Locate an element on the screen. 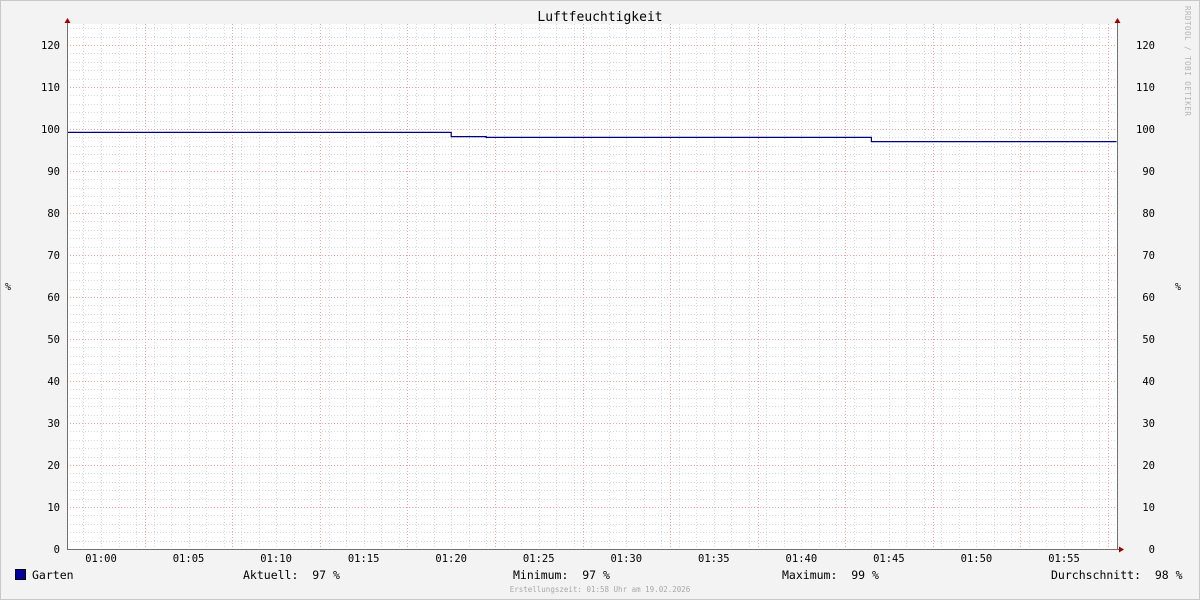  y-tick-label-right: 90 is located at coordinates (1148, 172).